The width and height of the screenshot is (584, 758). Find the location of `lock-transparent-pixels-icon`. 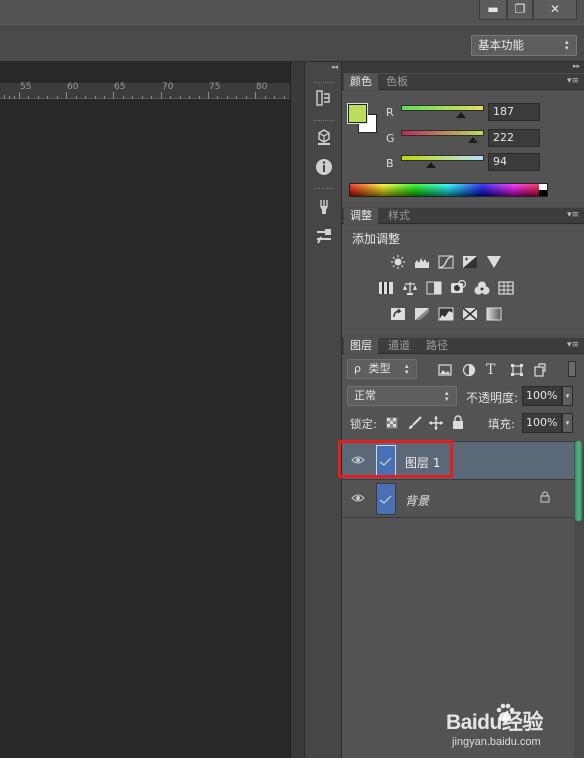

lock-transparent-pixels-icon is located at coordinates (392, 423).